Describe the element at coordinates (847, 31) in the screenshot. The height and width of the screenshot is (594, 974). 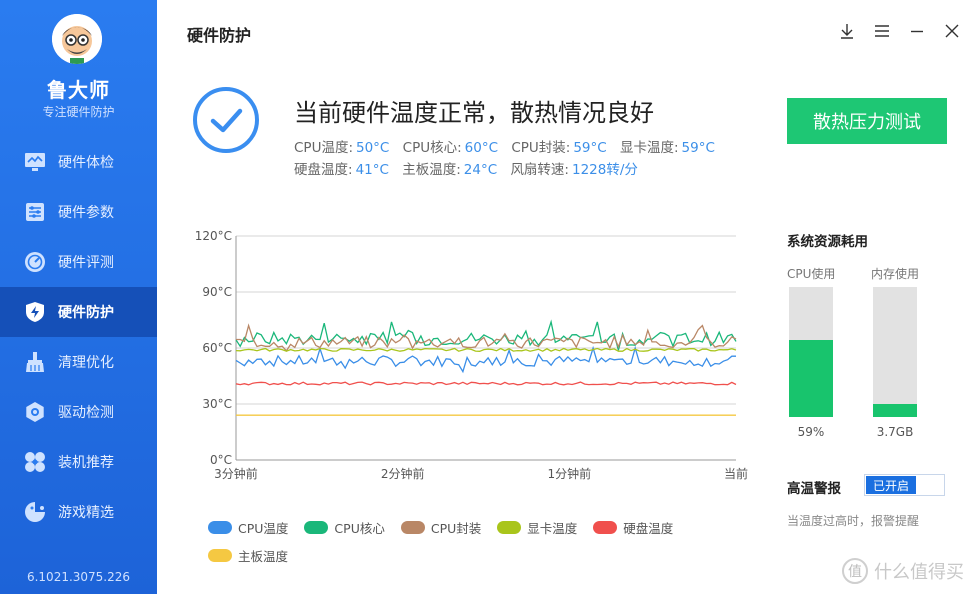
I see `download-icon` at that location.